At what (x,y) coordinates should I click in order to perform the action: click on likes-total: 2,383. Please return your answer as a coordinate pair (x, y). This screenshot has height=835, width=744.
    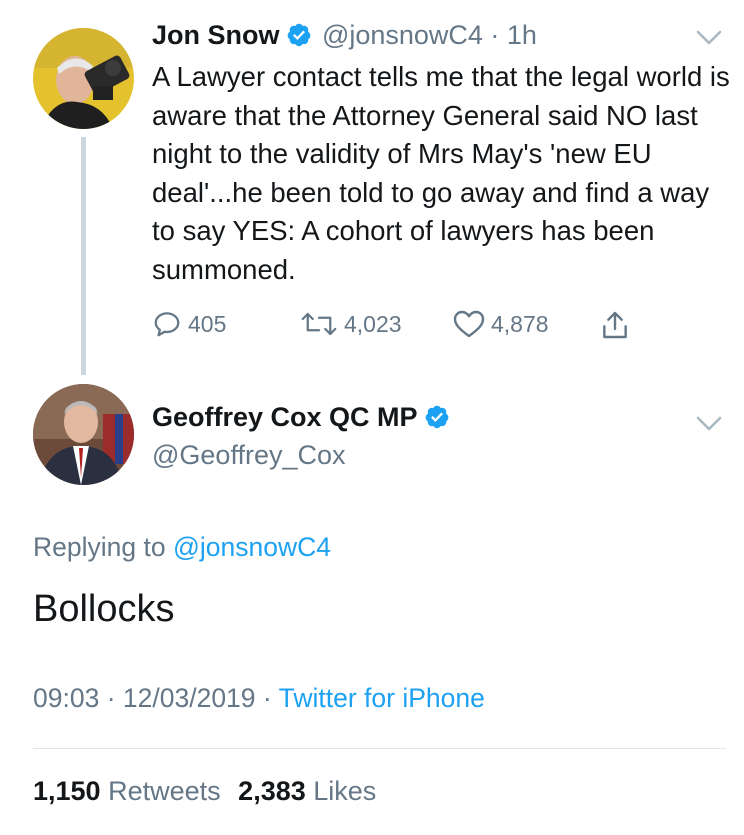
    Looking at the image, I should click on (272, 791).